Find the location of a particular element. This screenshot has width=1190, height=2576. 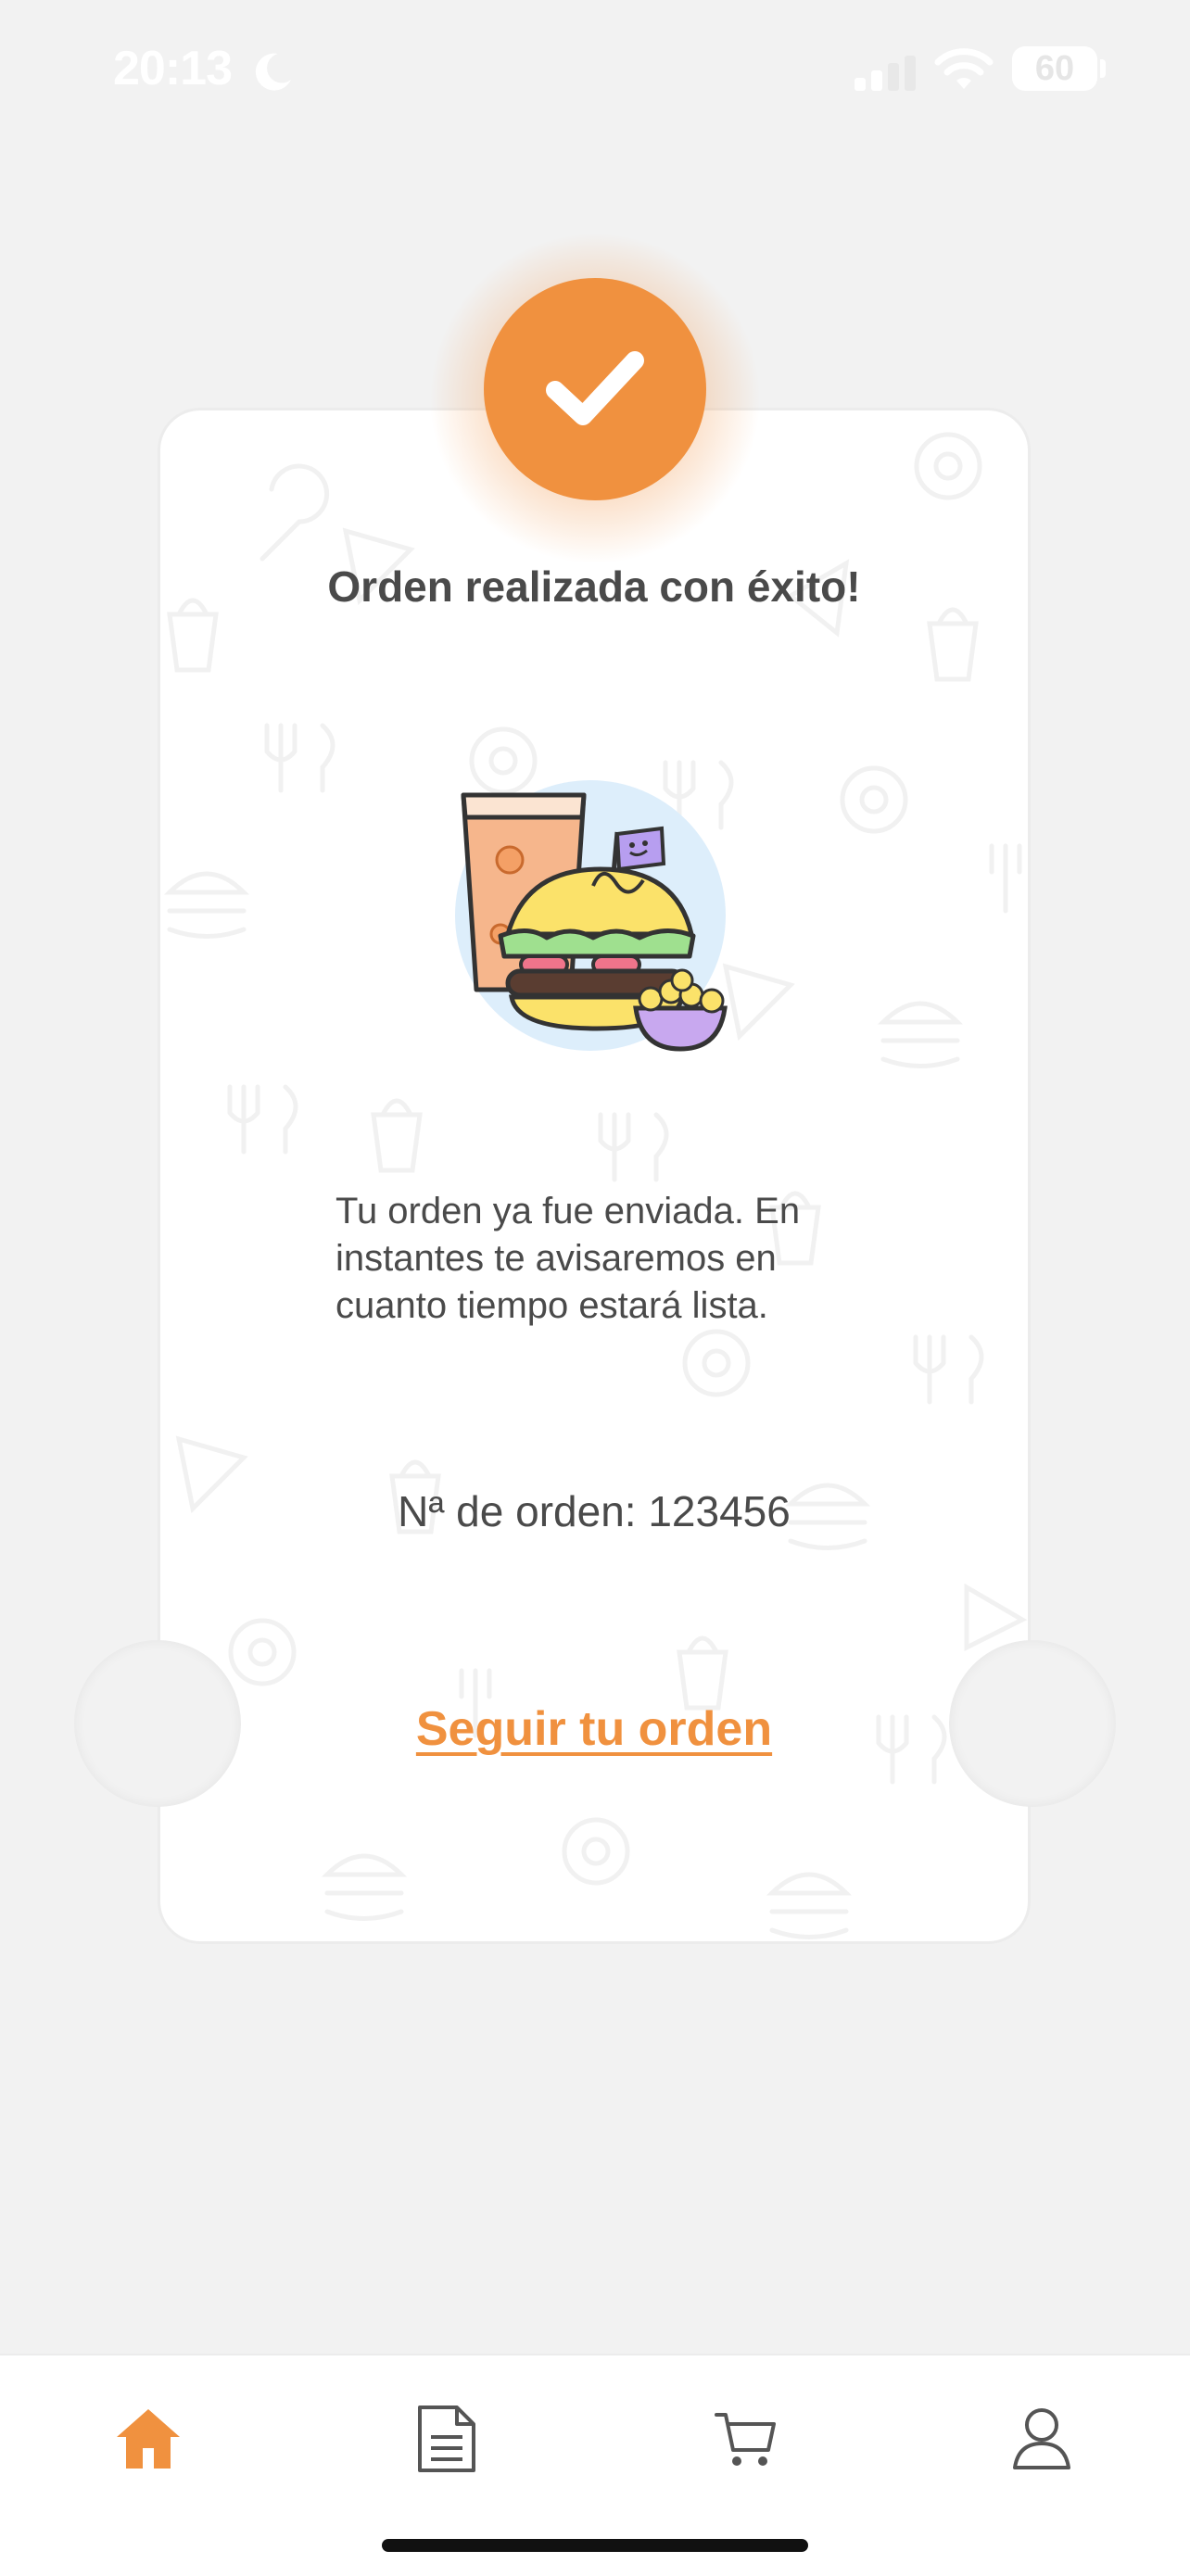

home-icon is located at coordinates (148, 2439).